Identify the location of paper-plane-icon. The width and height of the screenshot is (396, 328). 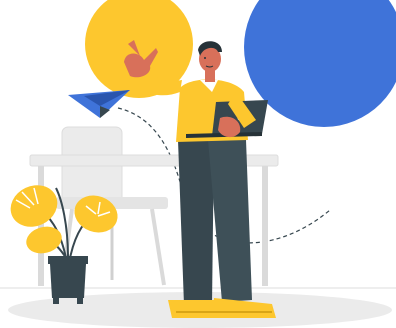
(99, 104).